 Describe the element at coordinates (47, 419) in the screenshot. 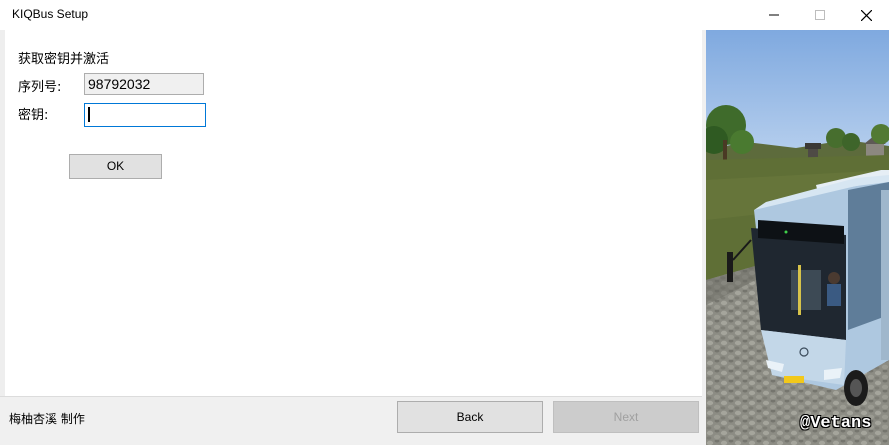

I see `credit-text: 梅柚杏溪 制作` at that location.